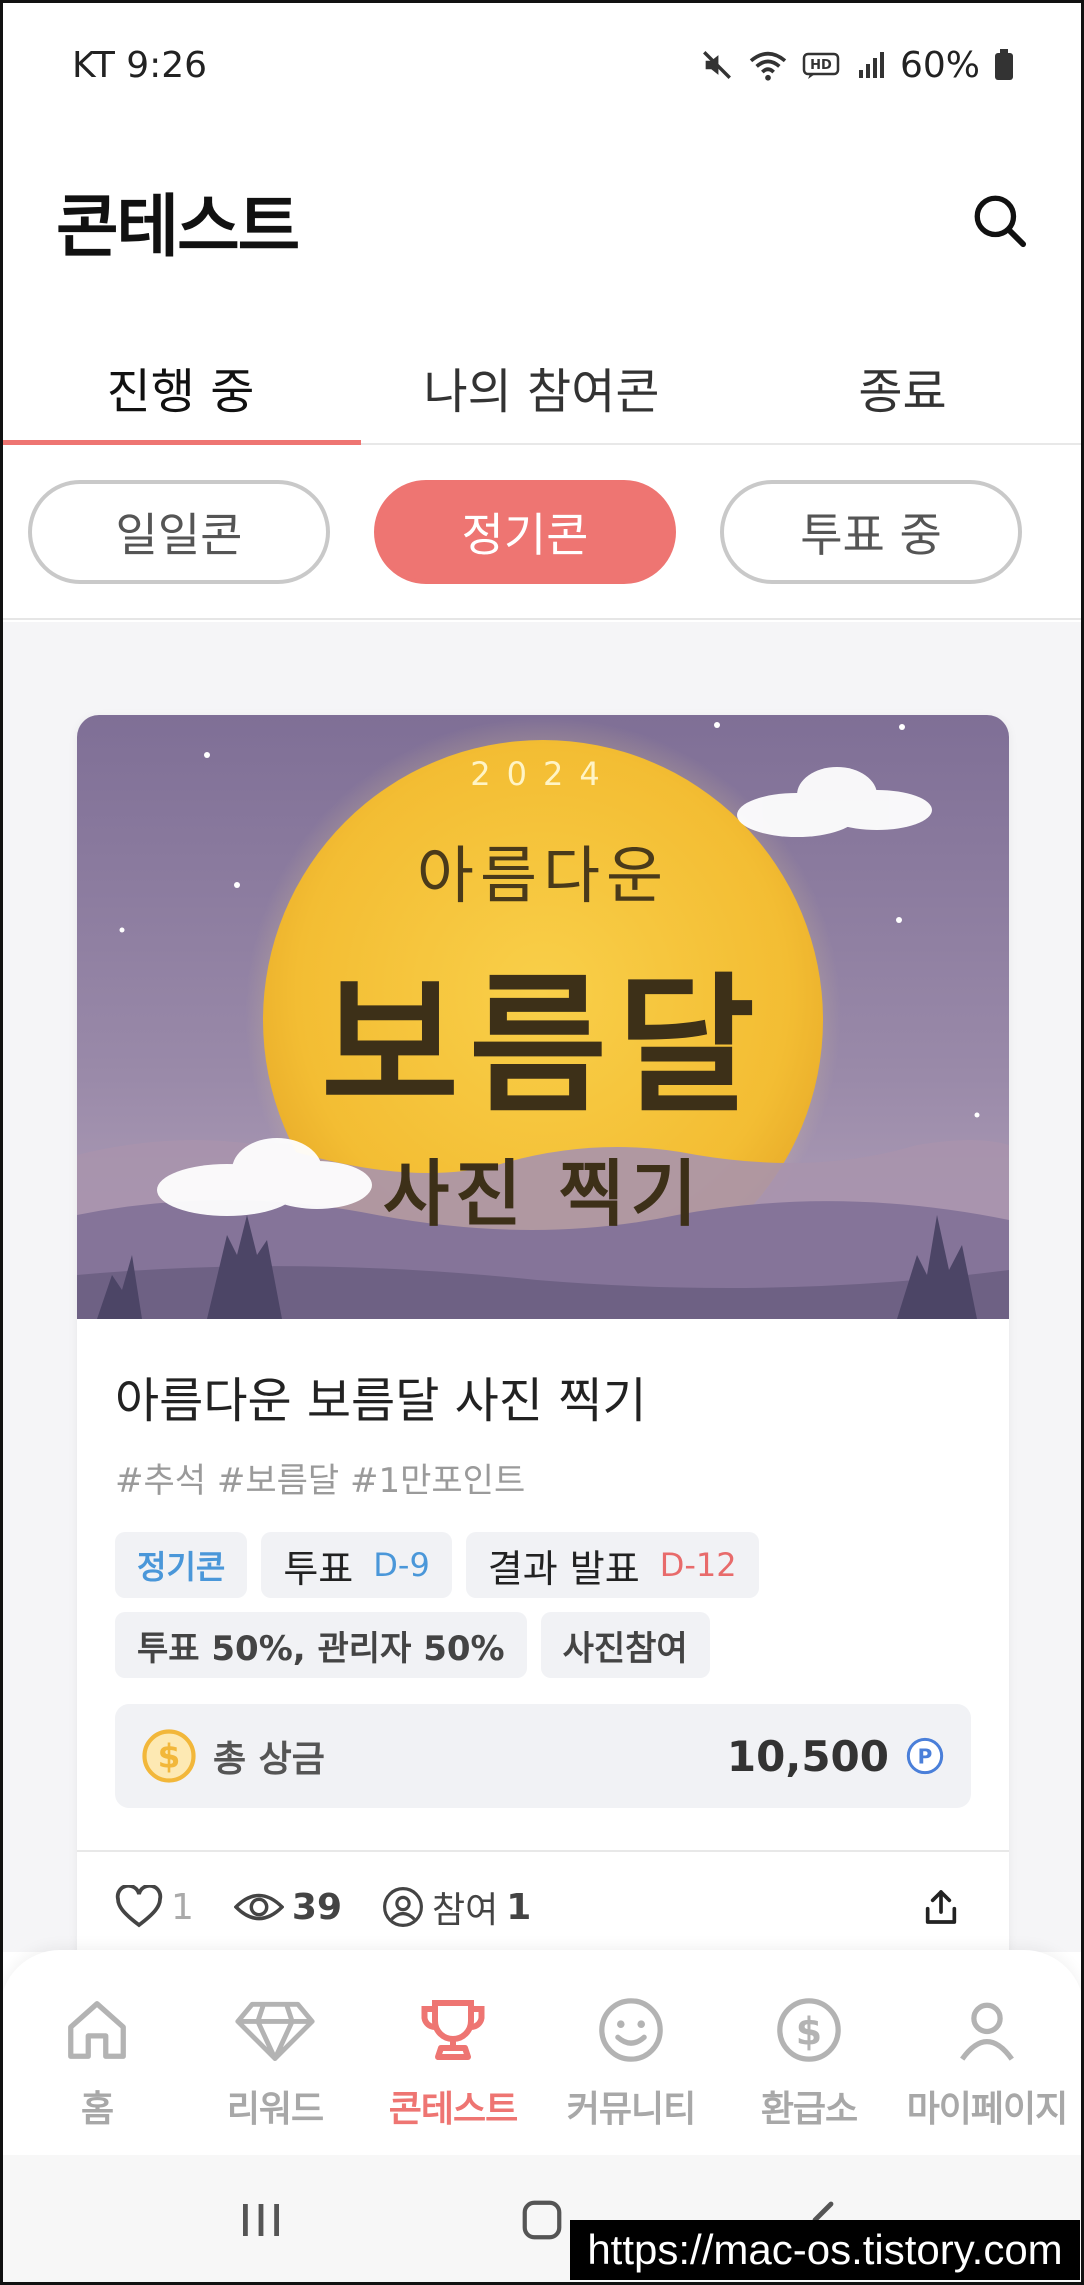 This screenshot has width=1084, height=2285. I want to click on vote-dday: D-9, so click(401, 1565).